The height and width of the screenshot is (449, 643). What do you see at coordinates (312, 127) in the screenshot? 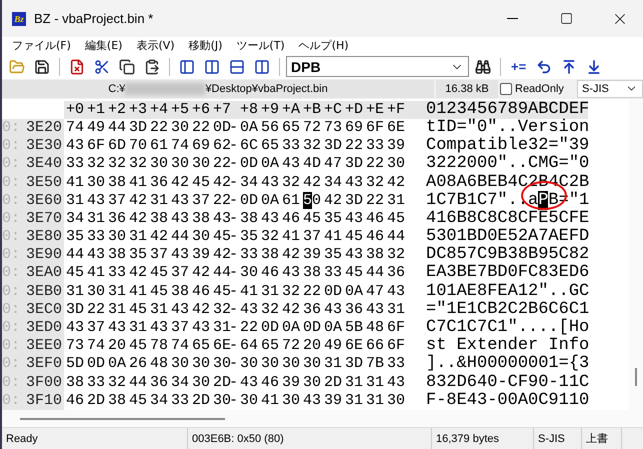
I see `hex-cell-text: 72` at bounding box center [312, 127].